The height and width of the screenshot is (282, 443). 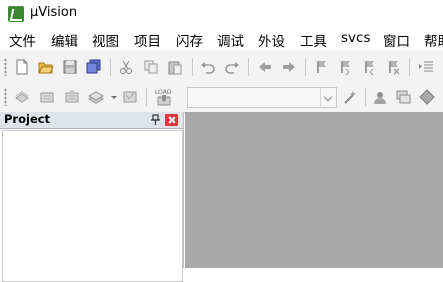 What do you see at coordinates (221, 13) in the screenshot?
I see `title-bar: µVision` at bounding box center [221, 13].